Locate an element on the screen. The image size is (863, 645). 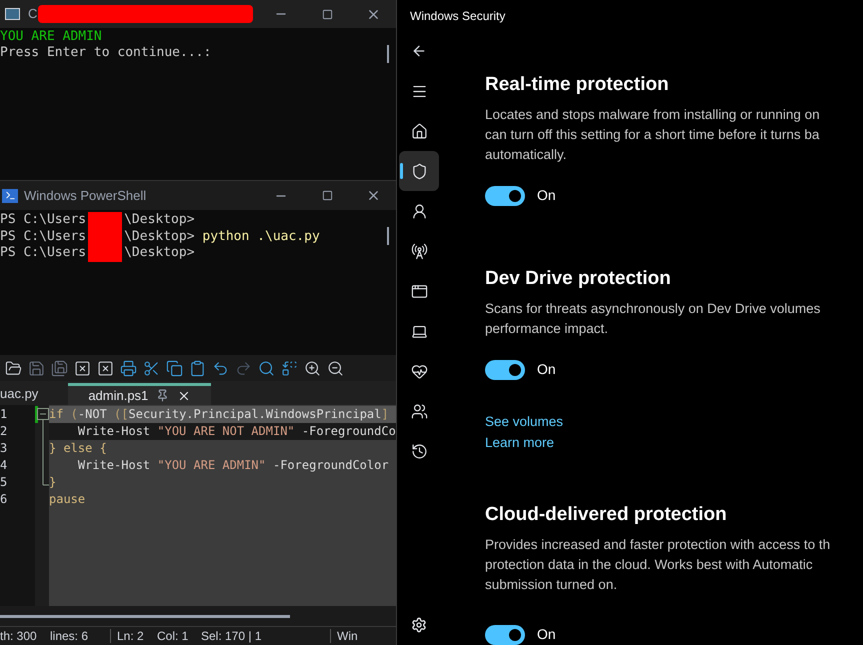
heart-pulse-icon is located at coordinates (419, 371).